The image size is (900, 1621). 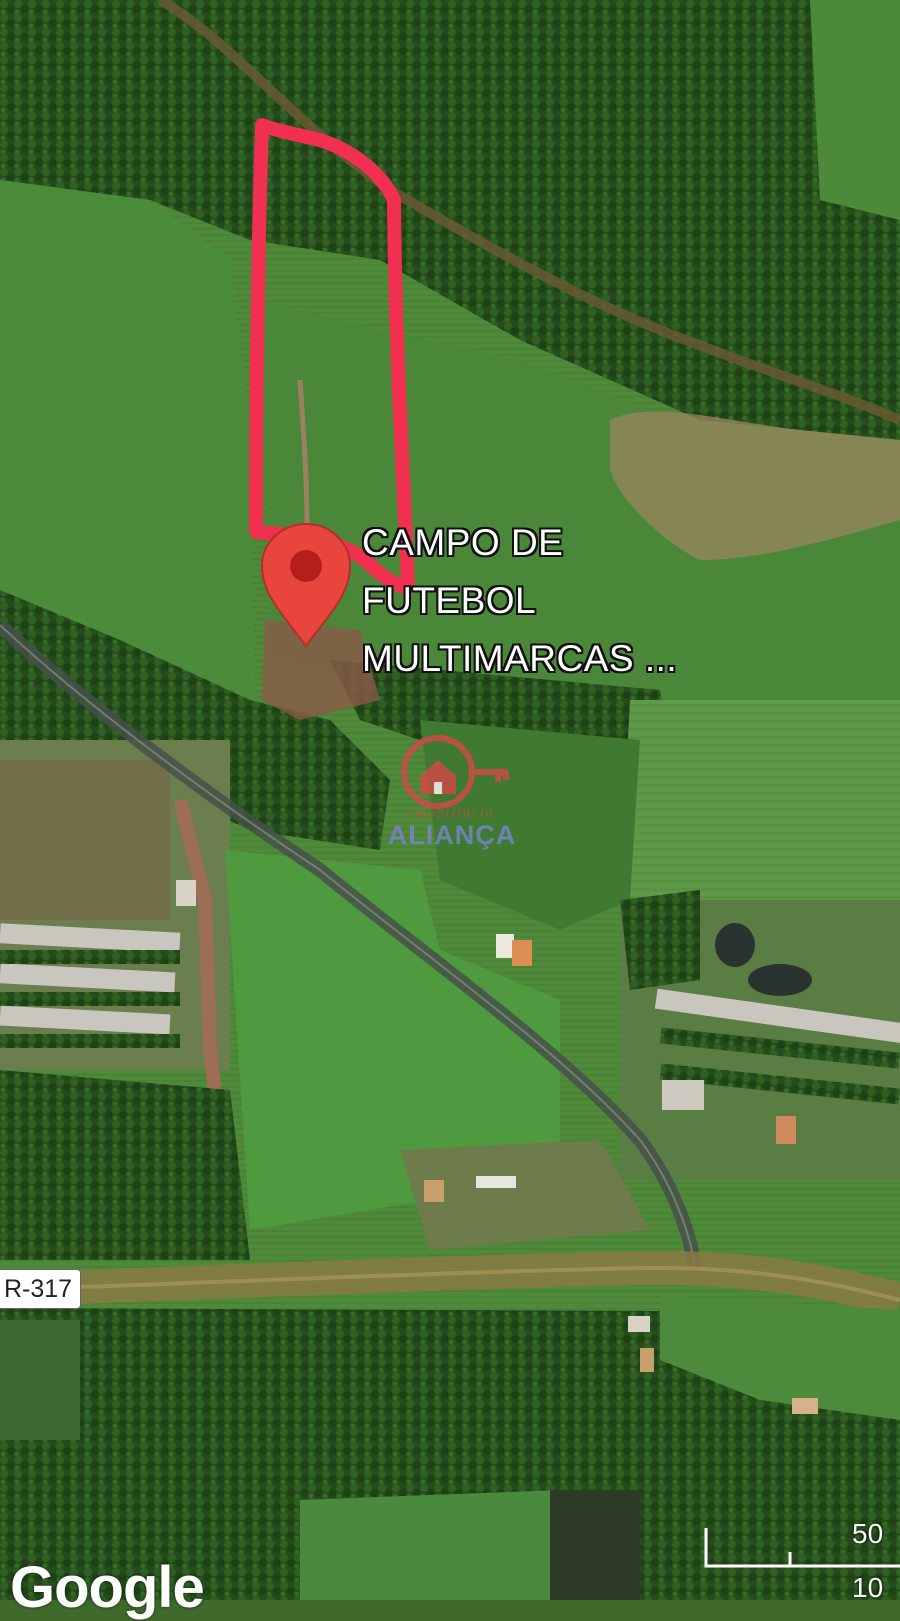 What do you see at coordinates (463, 542) in the screenshot?
I see `poi-label-line: CAMPO DE` at bounding box center [463, 542].